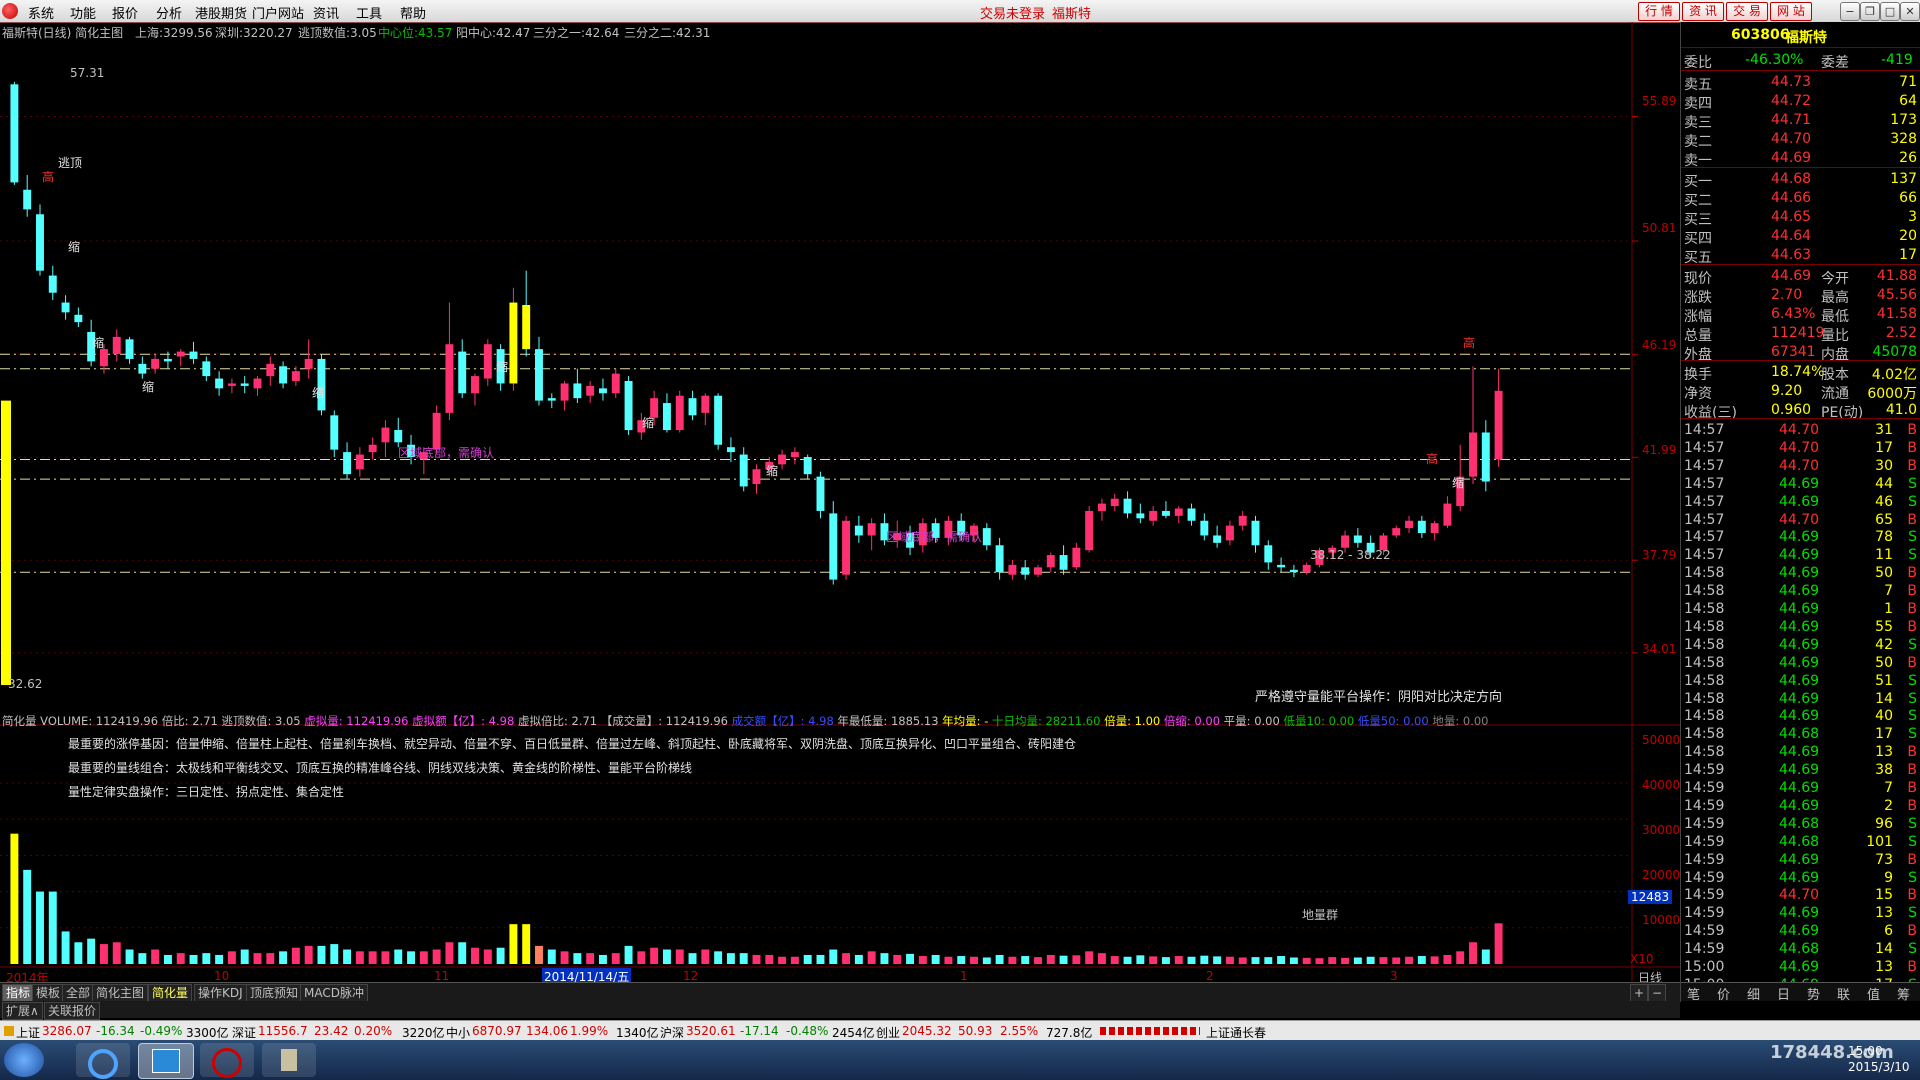 This screenshot has height=1080, width=1920. What do you see at coordinates (1800, 315) in the screenshot?
I see `quote-stat-row: 涨幅 6.43% 最低 41.58` at bounding box center [1800, 315].